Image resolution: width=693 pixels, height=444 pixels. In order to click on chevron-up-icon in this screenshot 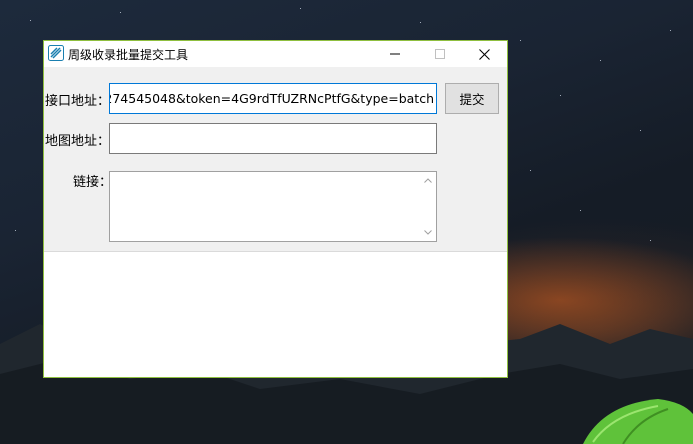, I will do `click(427, 180)`.